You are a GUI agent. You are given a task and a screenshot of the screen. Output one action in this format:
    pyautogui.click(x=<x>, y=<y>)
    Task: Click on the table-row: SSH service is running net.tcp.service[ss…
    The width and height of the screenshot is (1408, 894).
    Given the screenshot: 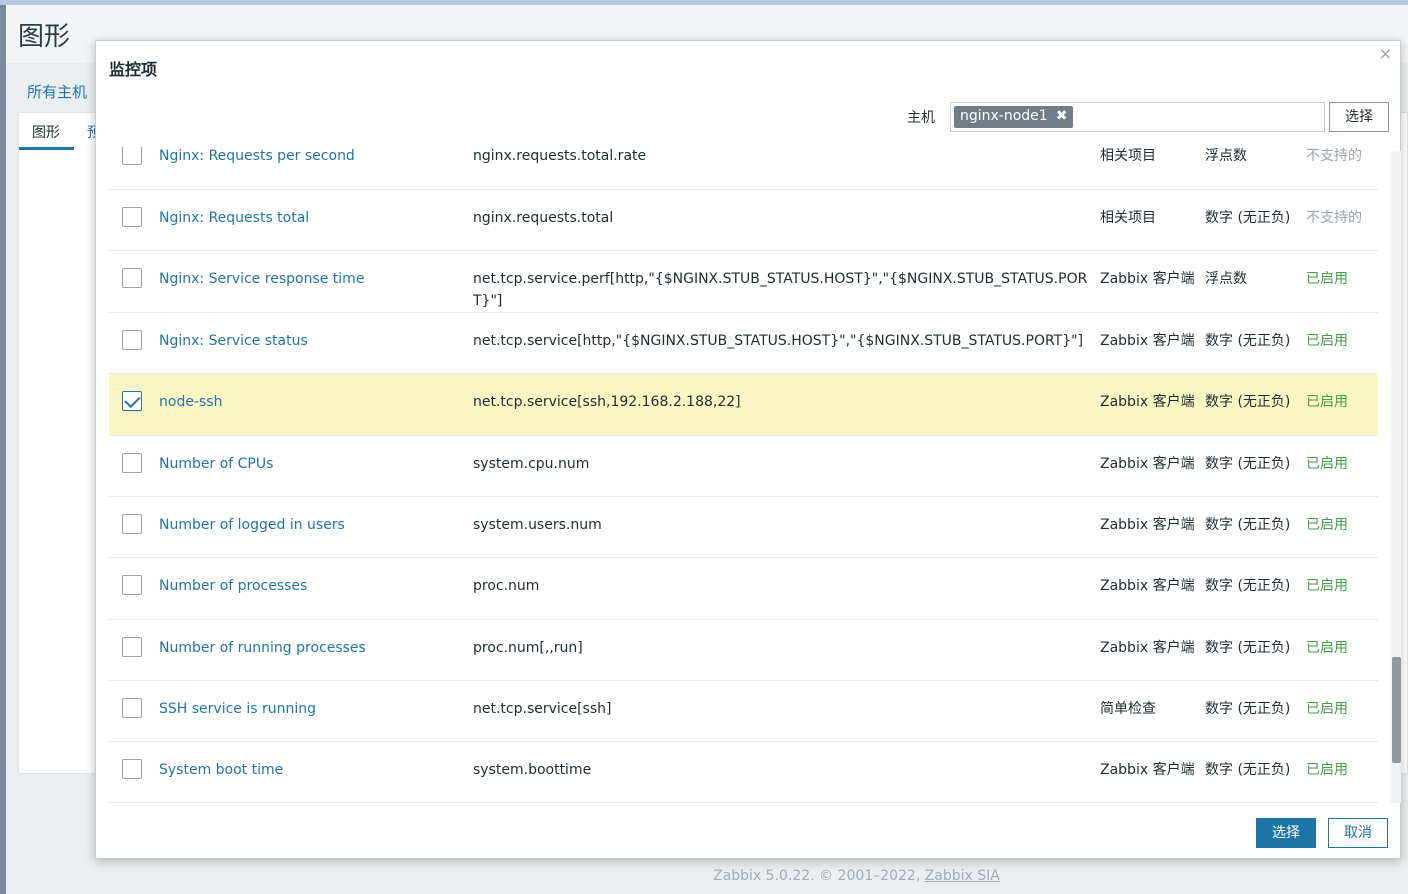 What is the action you would take?
    pyautogui.click(x=743, y=711)
    